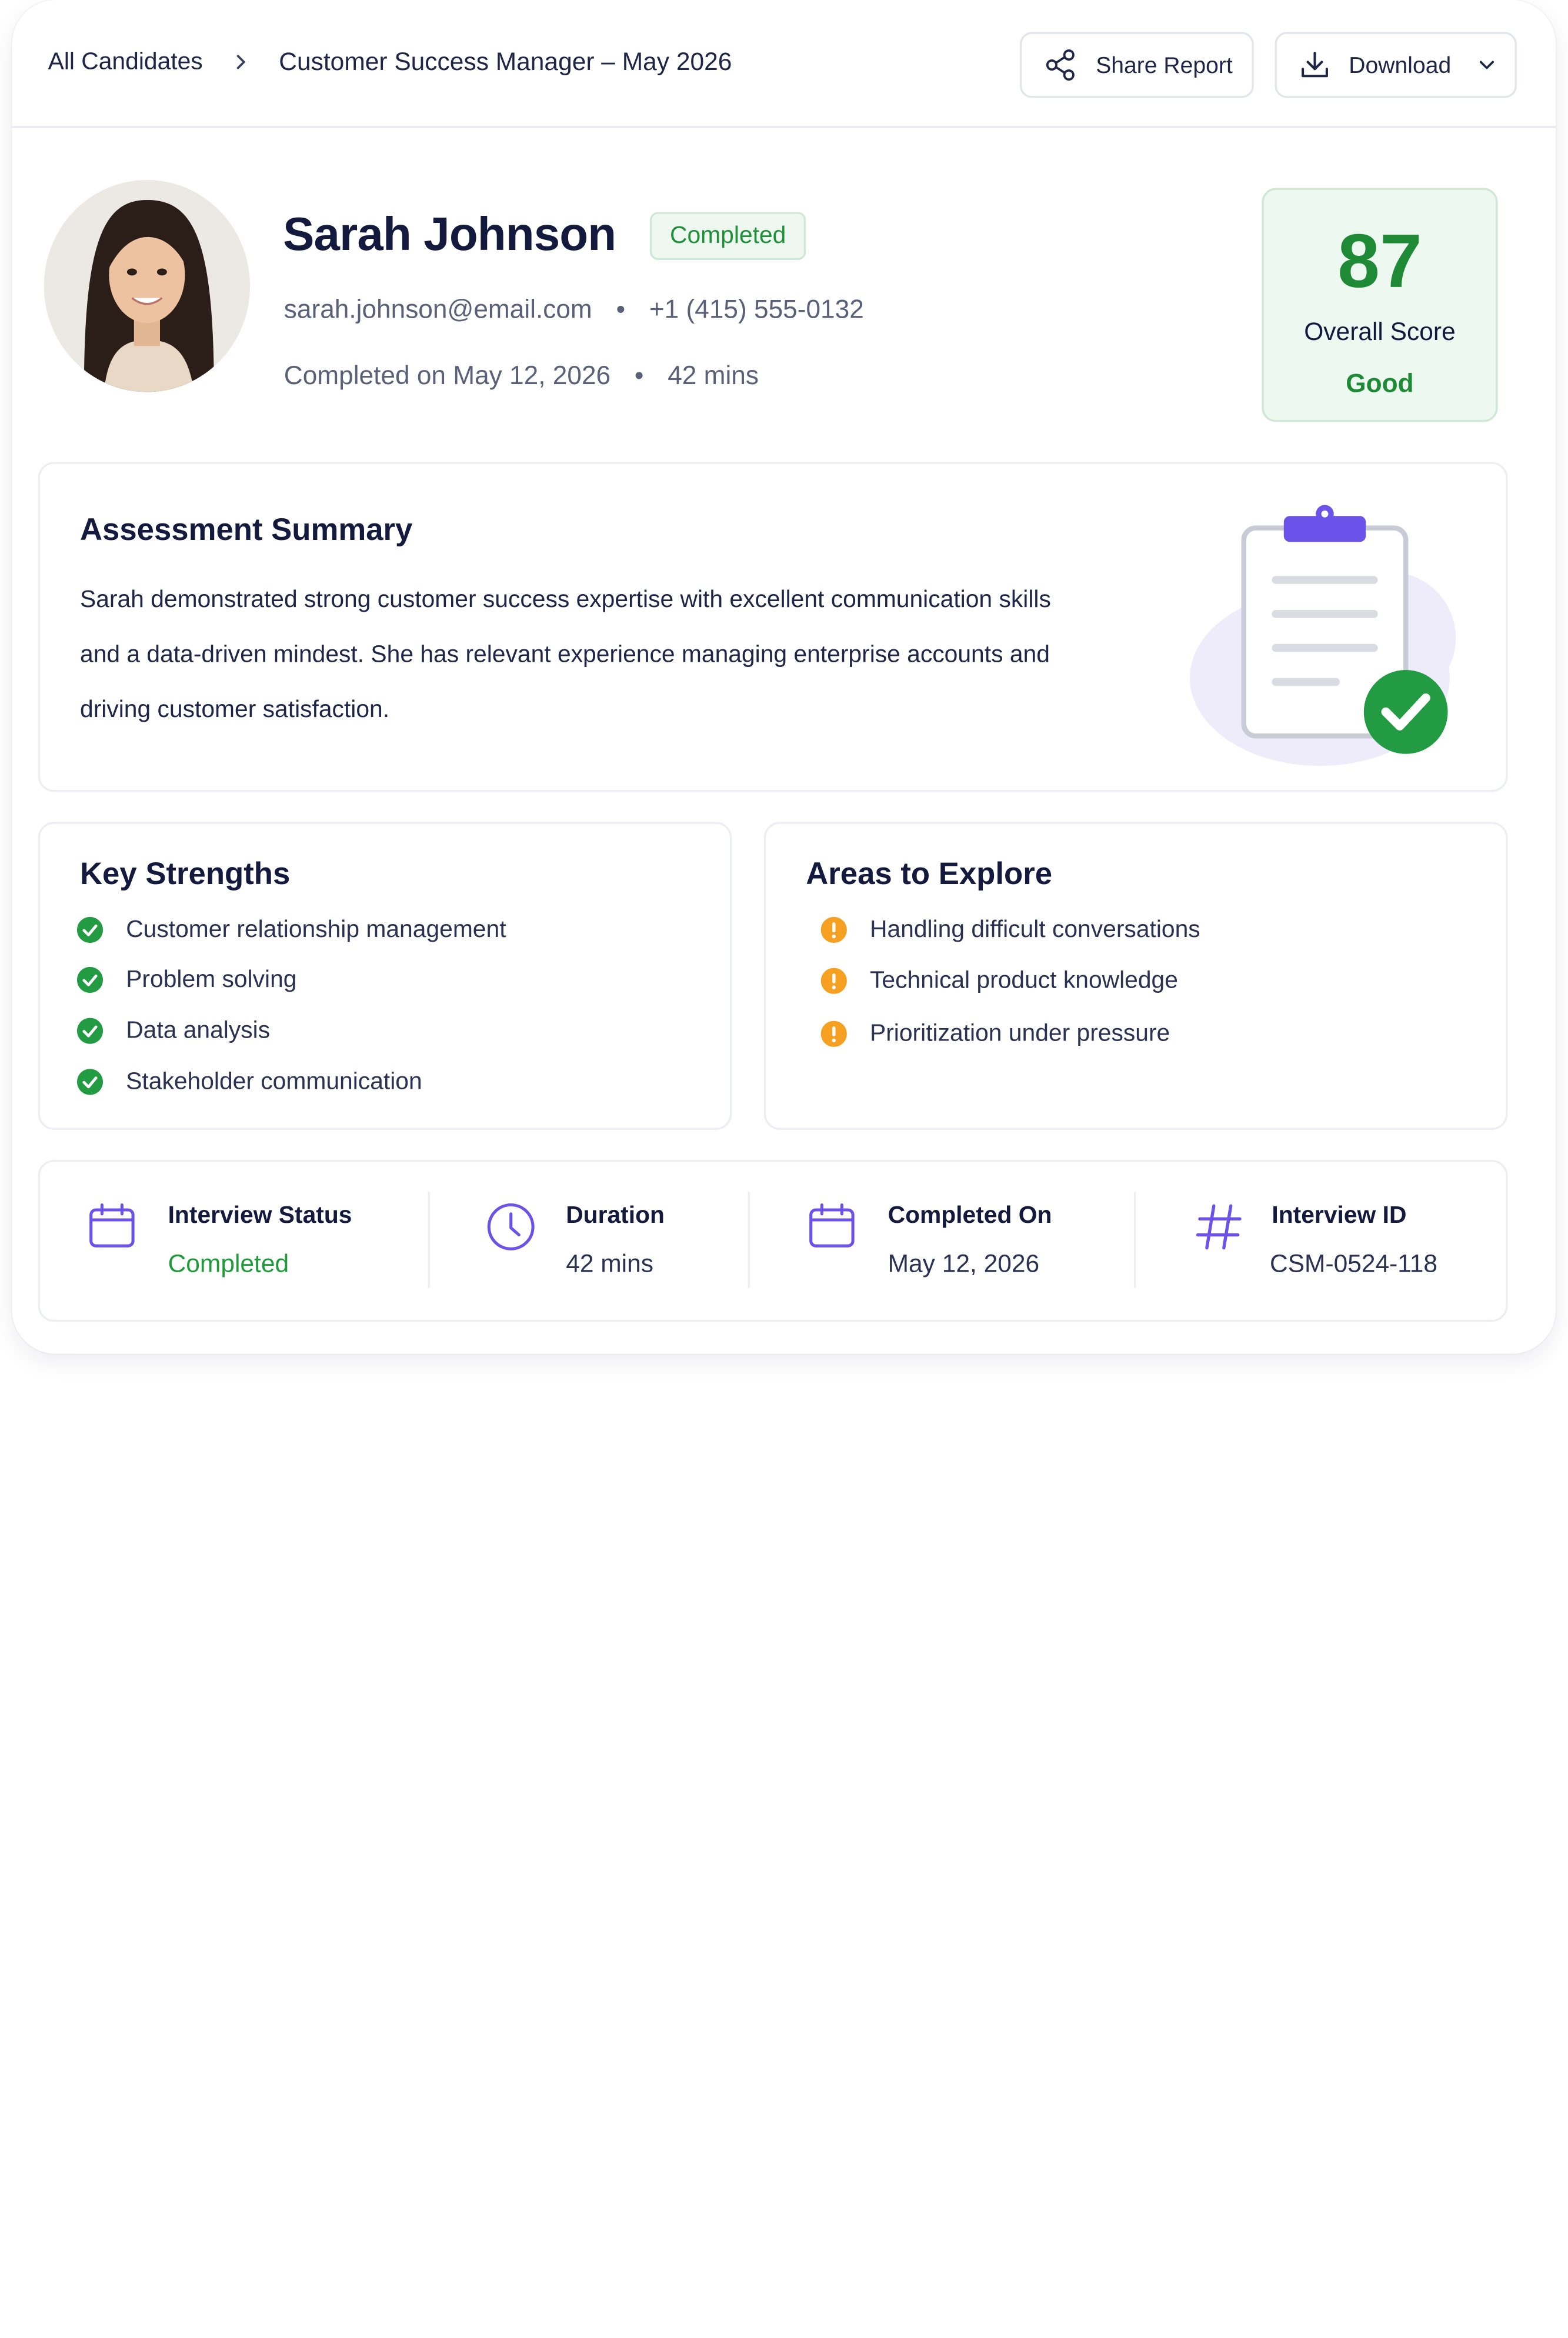 This screenshot has height=2338, width=1568. What do you see at coordinates (449, 233) in the screenshot?
I see `candidate-name: Sarah Johnson` at bounding box center [449, 233].